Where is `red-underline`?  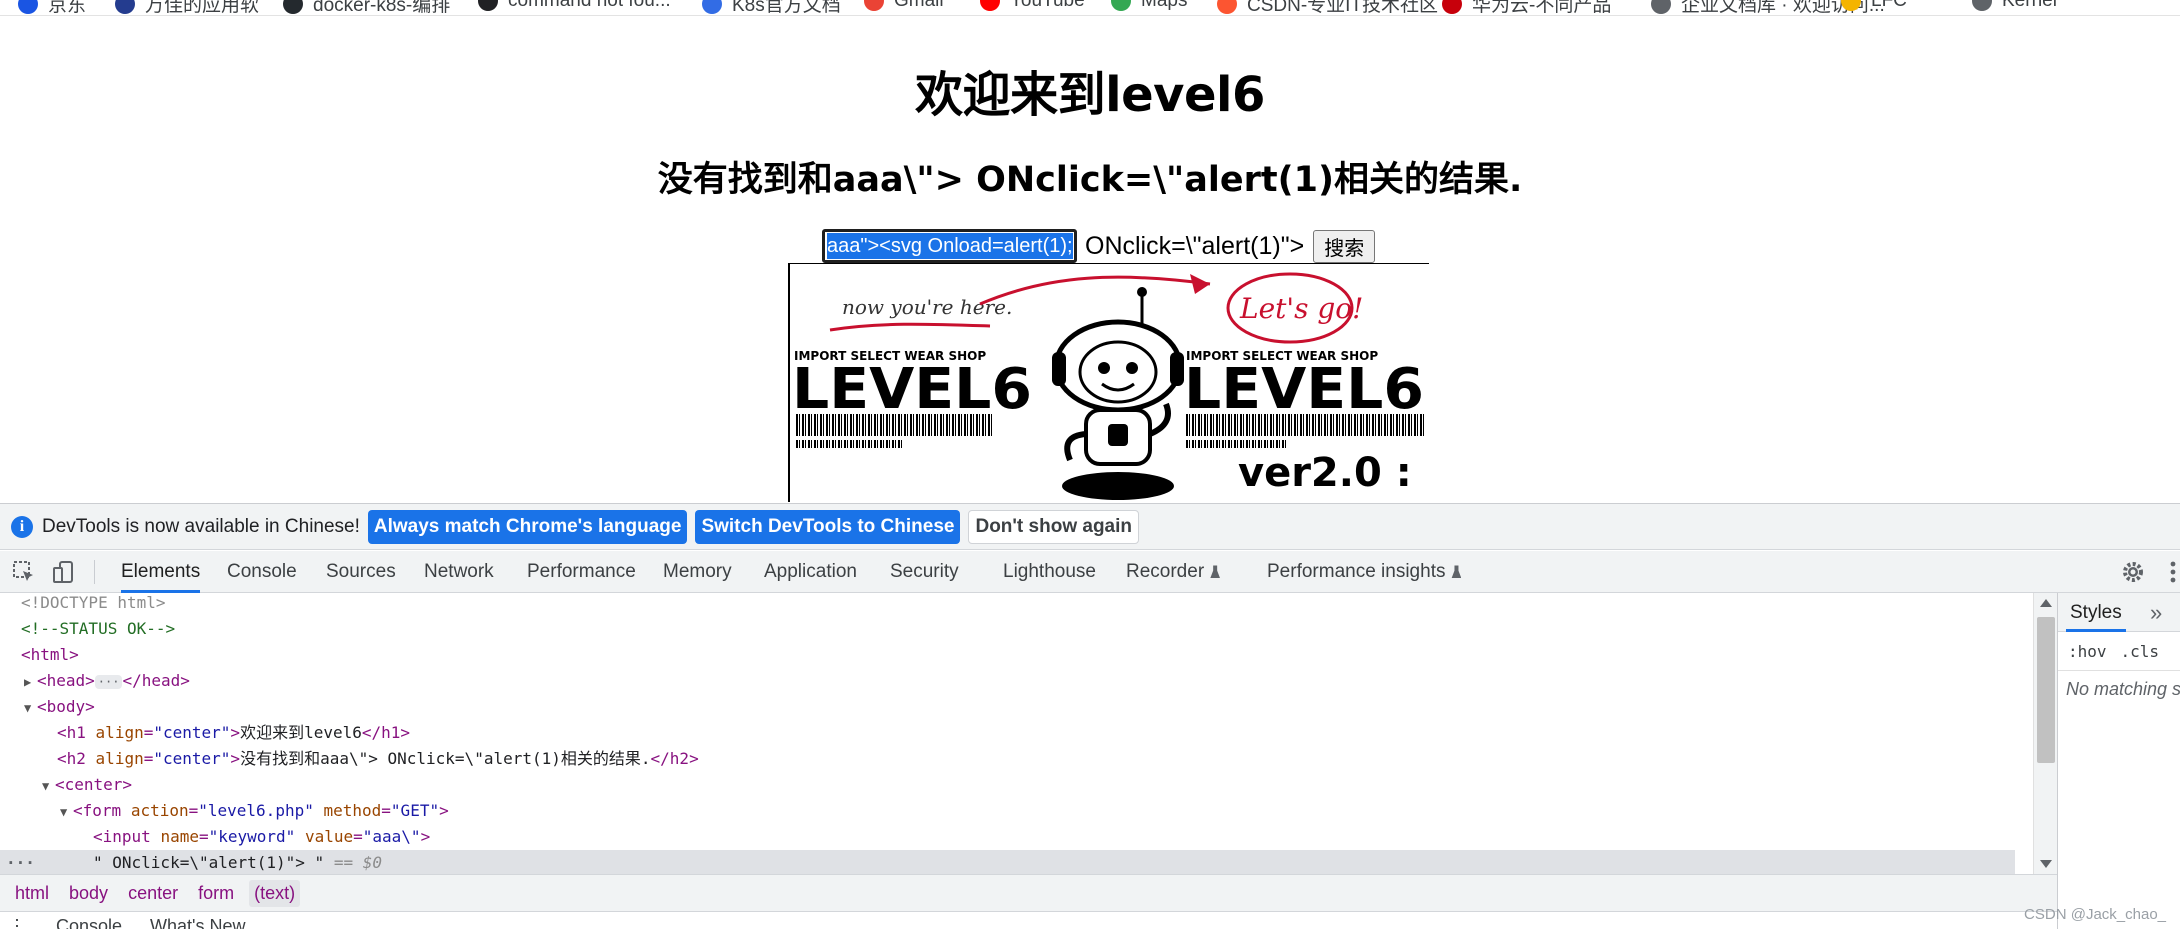
red-underline is located at coordinates (910, 327).